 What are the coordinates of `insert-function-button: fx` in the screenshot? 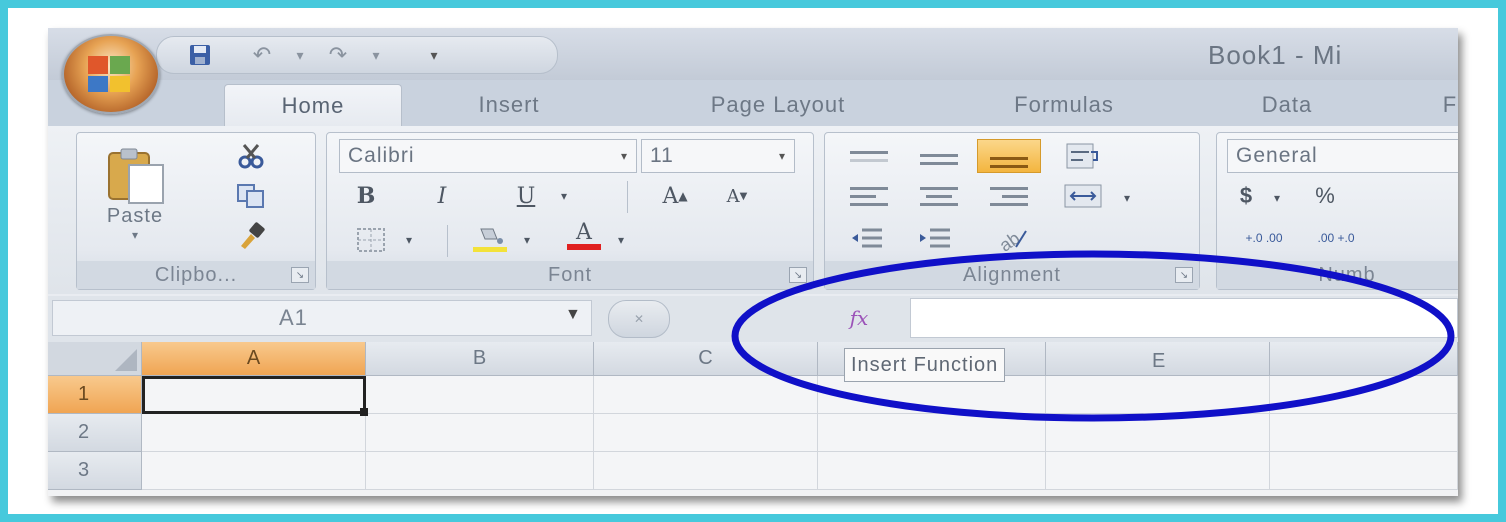 It's located at (859, 318).